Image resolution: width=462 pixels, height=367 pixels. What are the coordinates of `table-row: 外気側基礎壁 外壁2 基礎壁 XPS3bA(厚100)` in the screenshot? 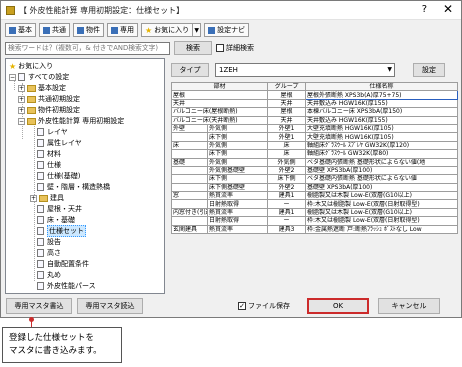 It's located at (315, 170).